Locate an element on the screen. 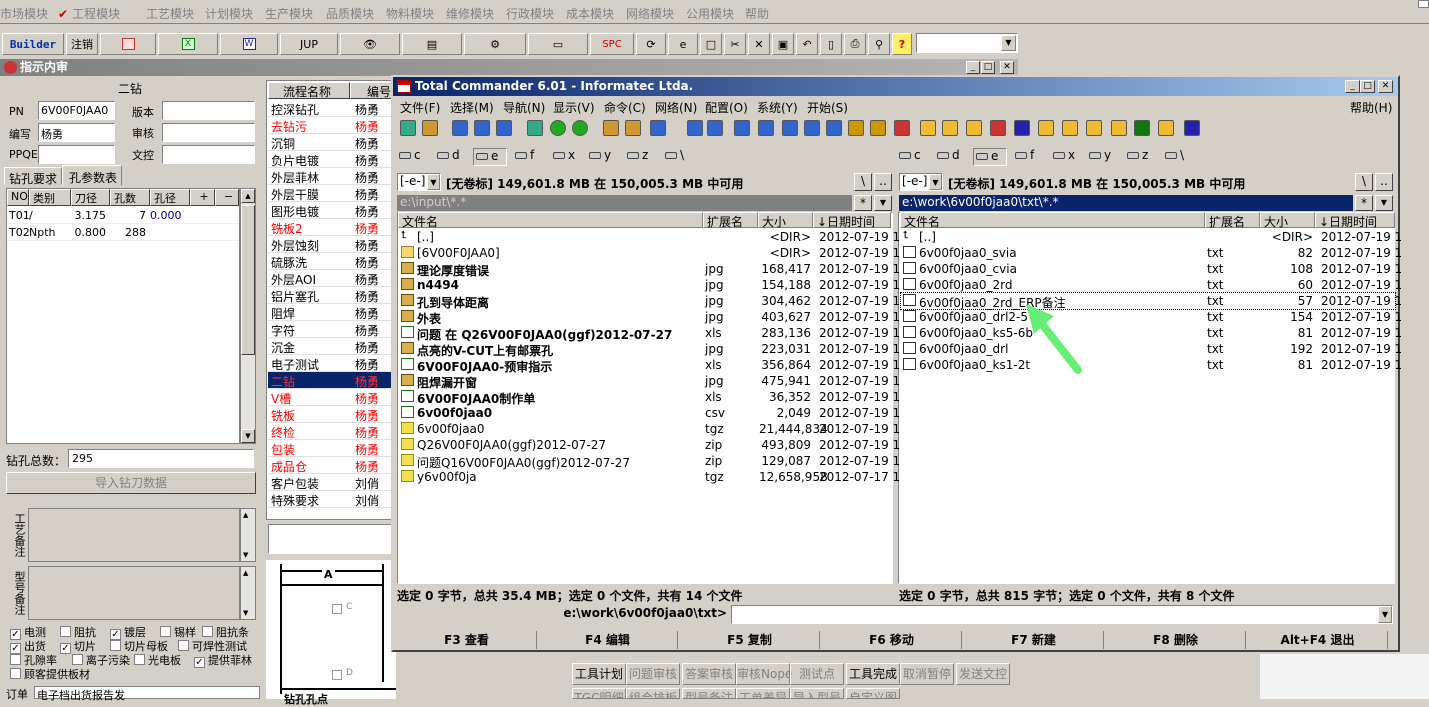 Image resolution: width=1429 pixels, height=707 pixels. hole-col-header: 孔数 is located at coordinates (130, 197).